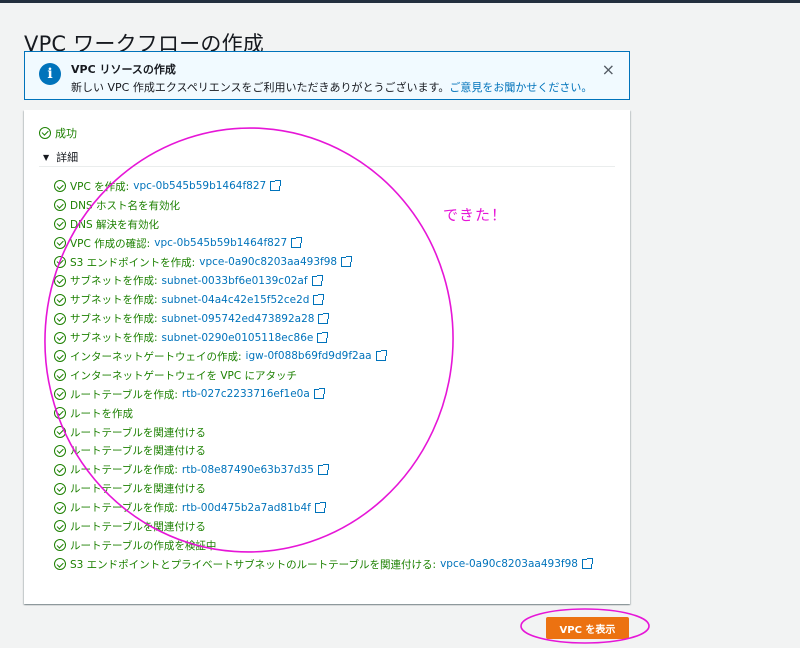  Describe the element at coordinates (587, 628) in the screenshot. I see `view-vpc-button: VPC を表示` at that location.